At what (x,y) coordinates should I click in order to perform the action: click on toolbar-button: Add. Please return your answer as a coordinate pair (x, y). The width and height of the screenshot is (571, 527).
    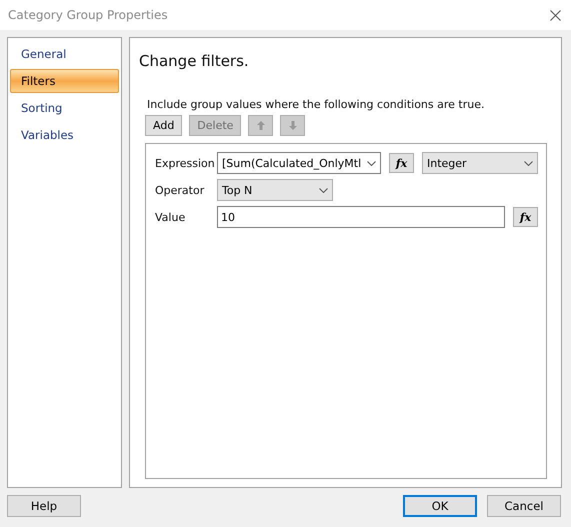
    Looking at the image, I should click on (163, 125).